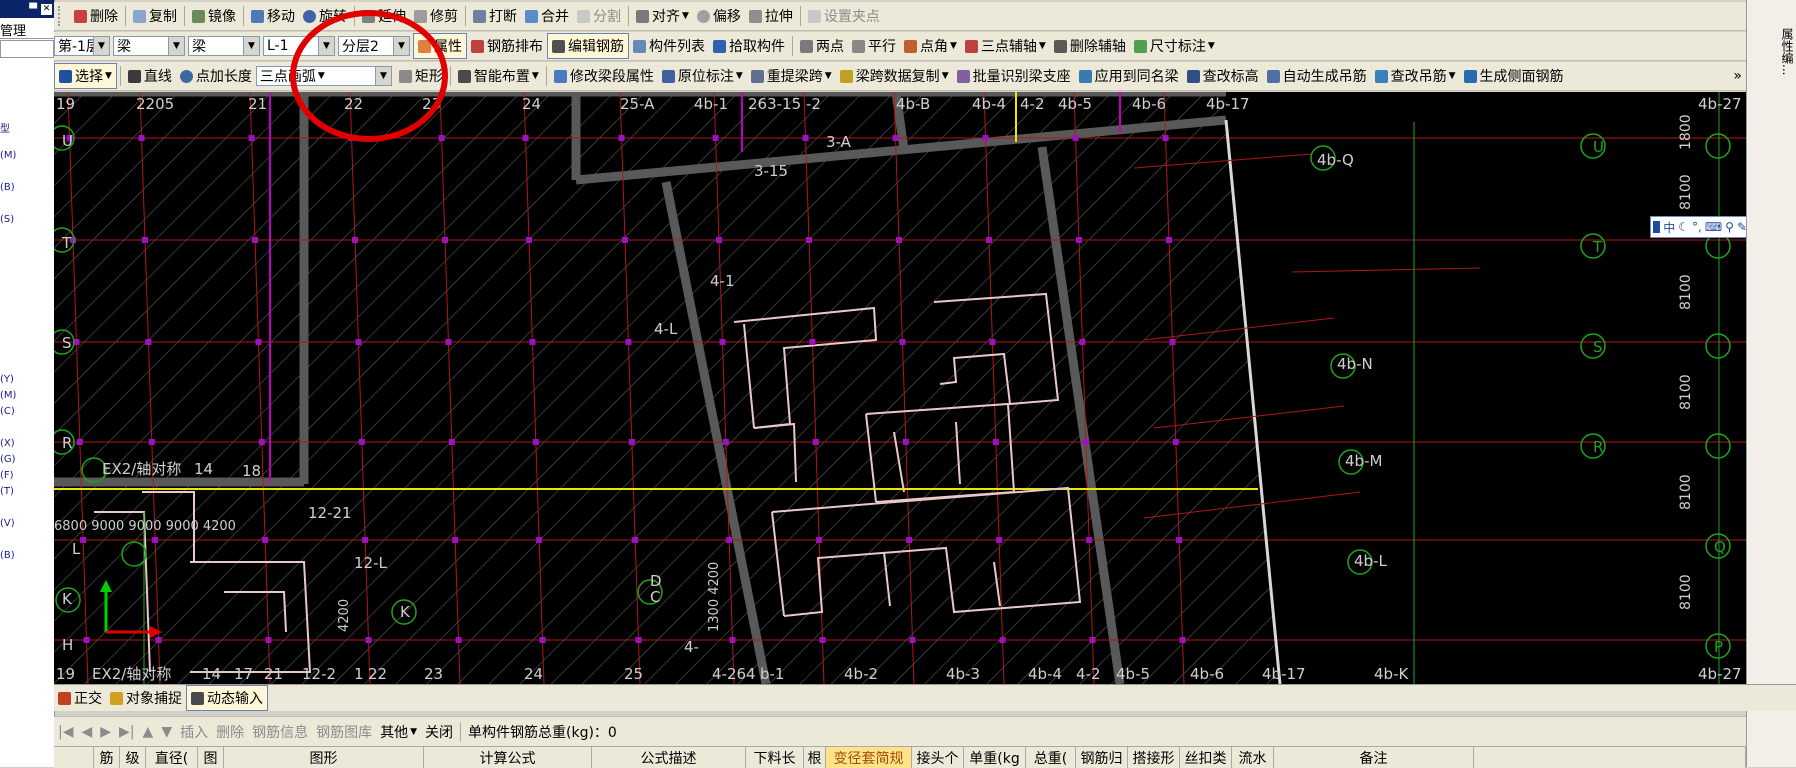  Describe the element at coordinates (398, 732) in the screenshot. I see `other-menu-button: 其他 ▼` at that location.